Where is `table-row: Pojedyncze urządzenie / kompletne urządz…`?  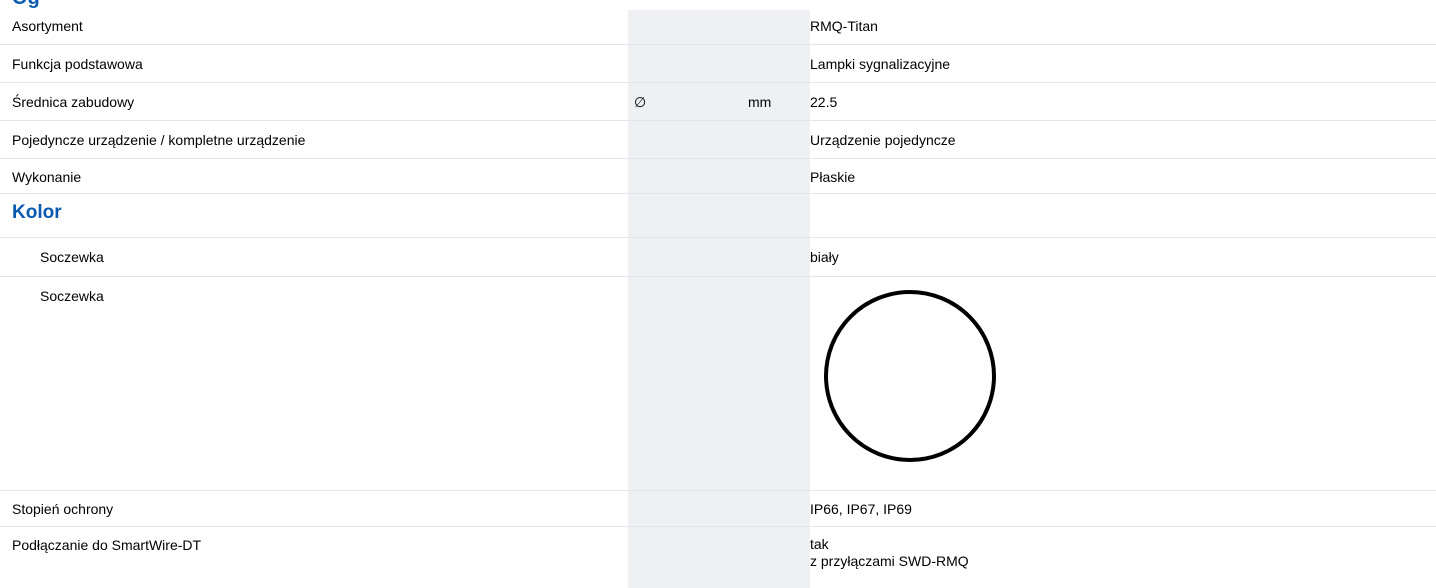
table-row: Pojedyncze urządzenie / kompletne urządz… is located at coordinates (718, 138).